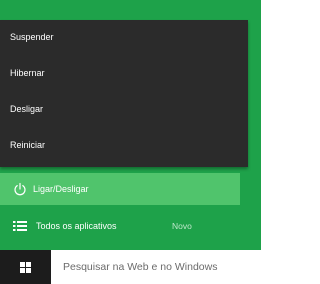  What do you see at coordinates (162, 267) in the screenshot?
I see `search-input` at bounding box center [162, 267].